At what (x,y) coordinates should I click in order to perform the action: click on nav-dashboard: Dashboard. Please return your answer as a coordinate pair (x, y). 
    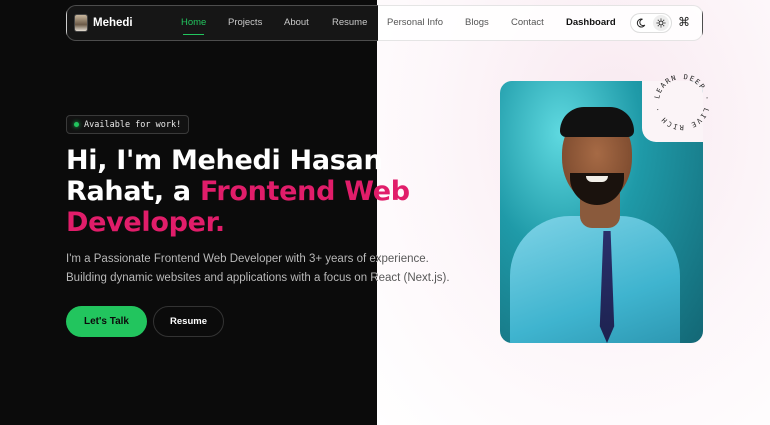
    Looking at the image, I should click on (591, 22).